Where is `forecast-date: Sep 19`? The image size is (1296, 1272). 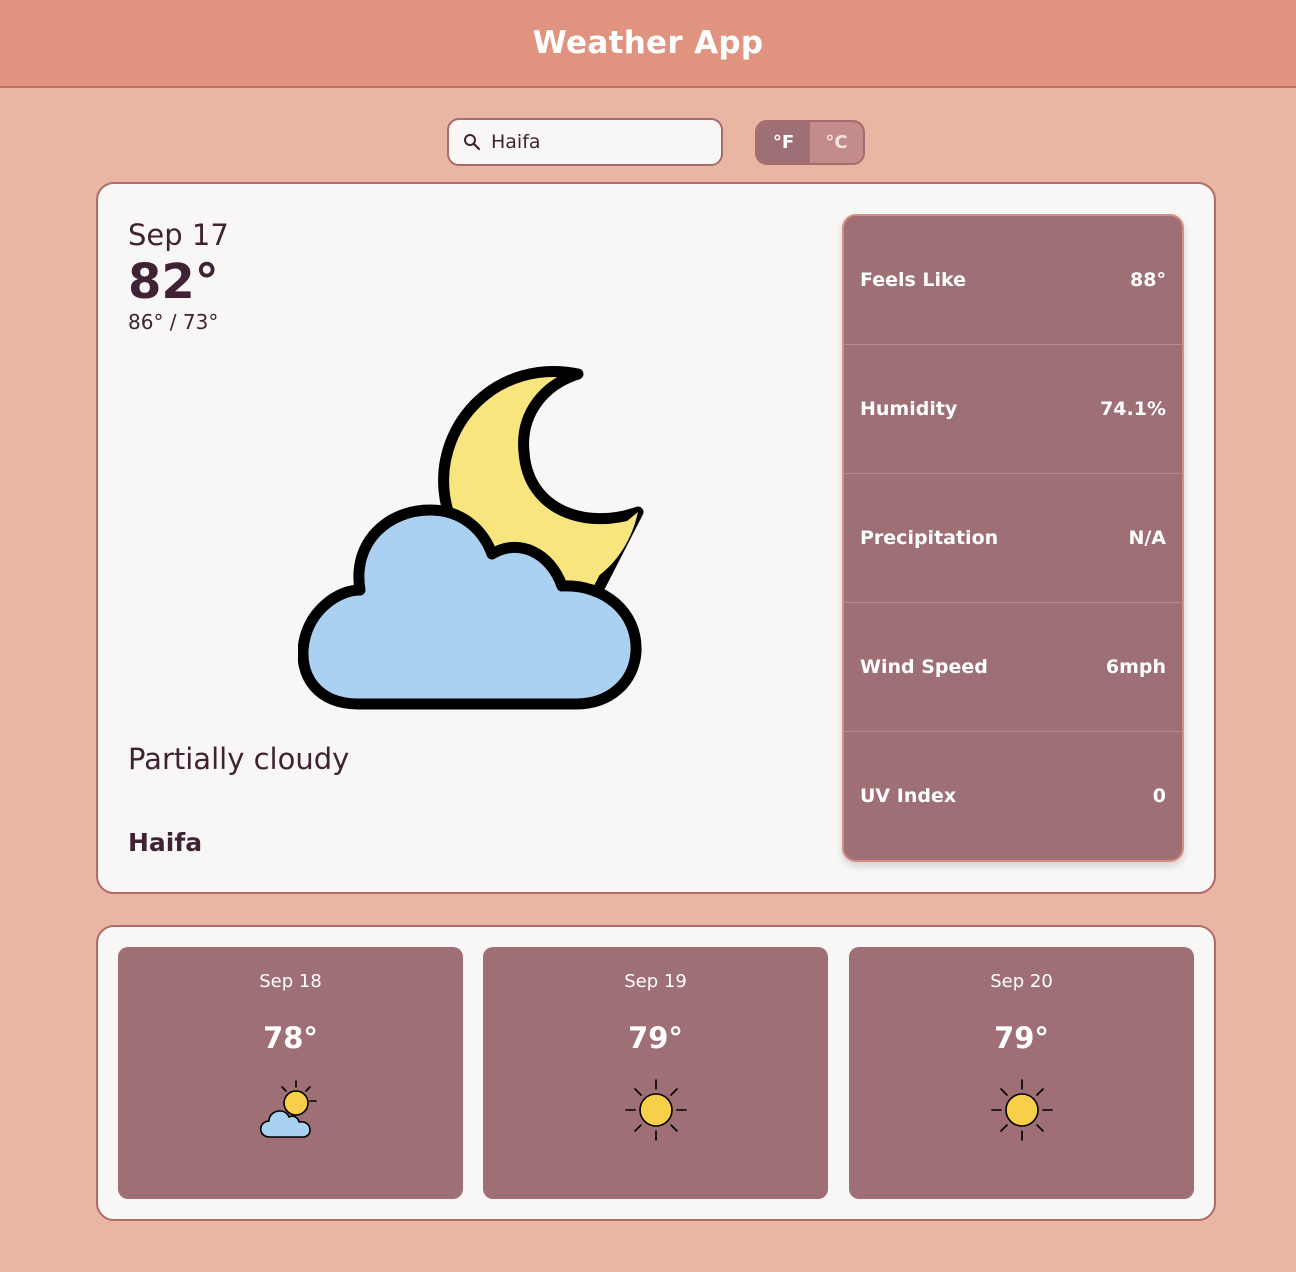
forecast-date: Sep 19 is located at coordinates (655, 981).